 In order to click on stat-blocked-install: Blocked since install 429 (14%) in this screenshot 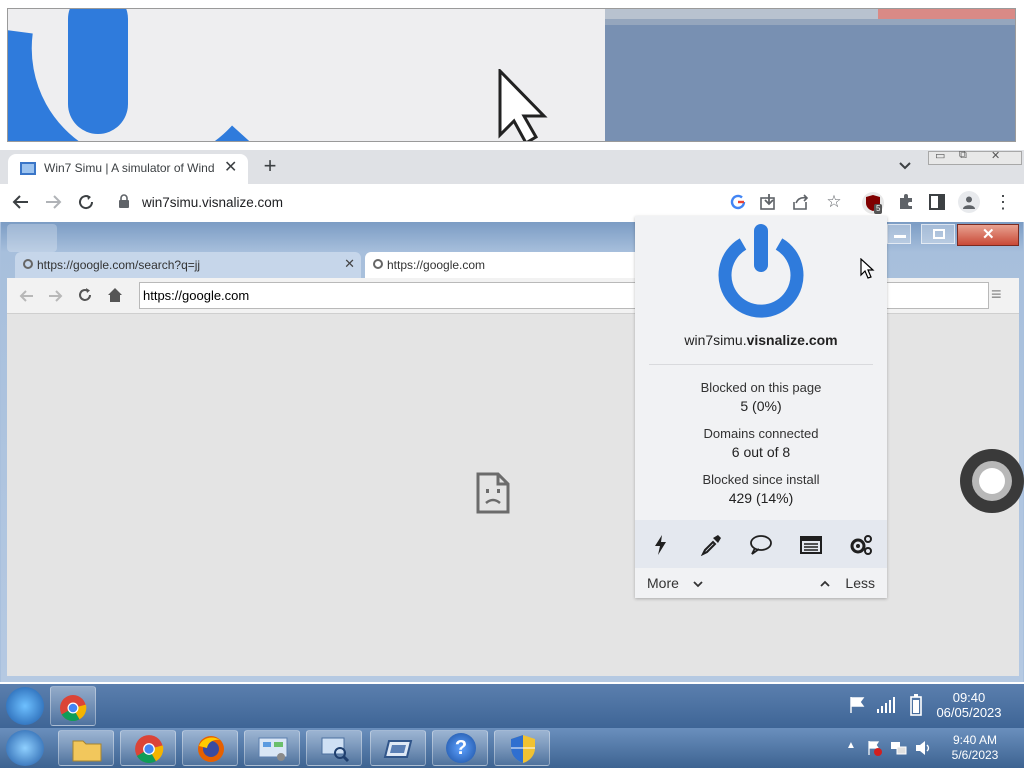, I will do `click(761, 489)`.